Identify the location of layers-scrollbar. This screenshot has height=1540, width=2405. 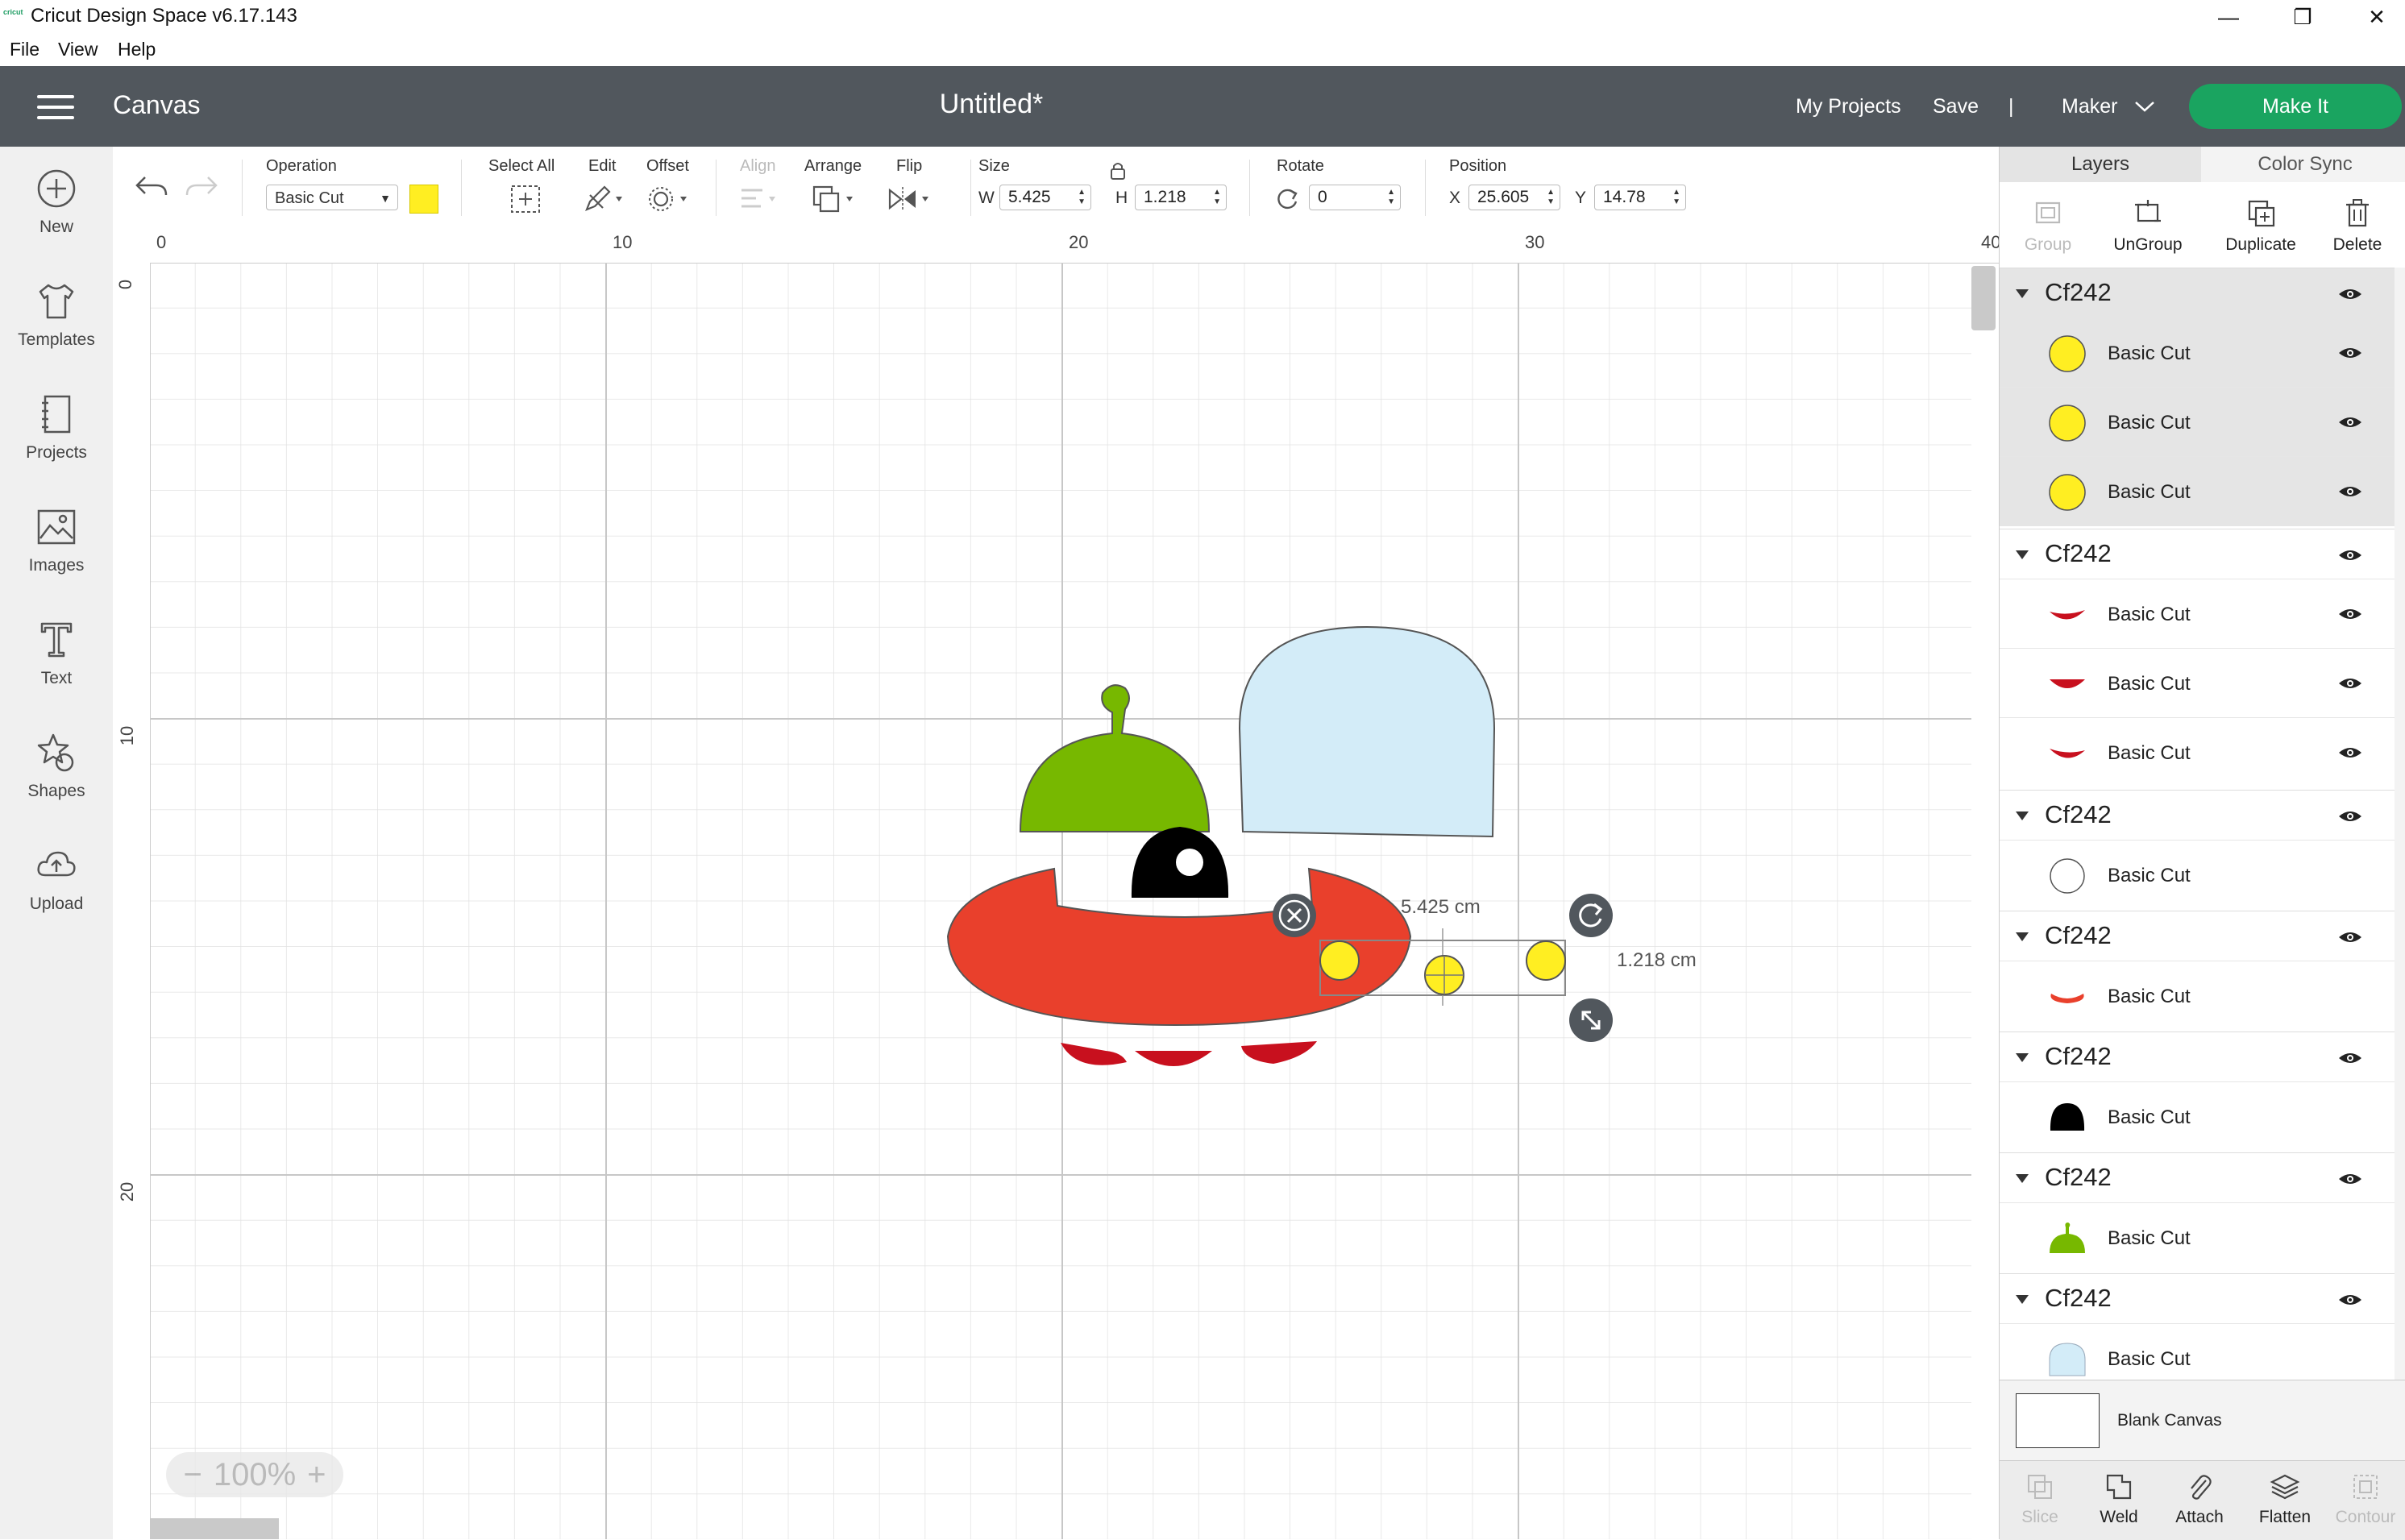
(2400, 824).